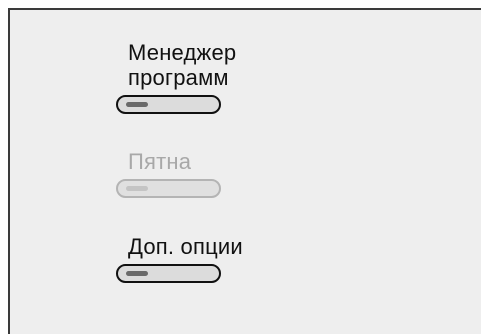 The height and width of the screenshot is (334, 481). Describe the element at coordinates (168, 104) in the screenshot. I see `program-manager-toggle` at that location.